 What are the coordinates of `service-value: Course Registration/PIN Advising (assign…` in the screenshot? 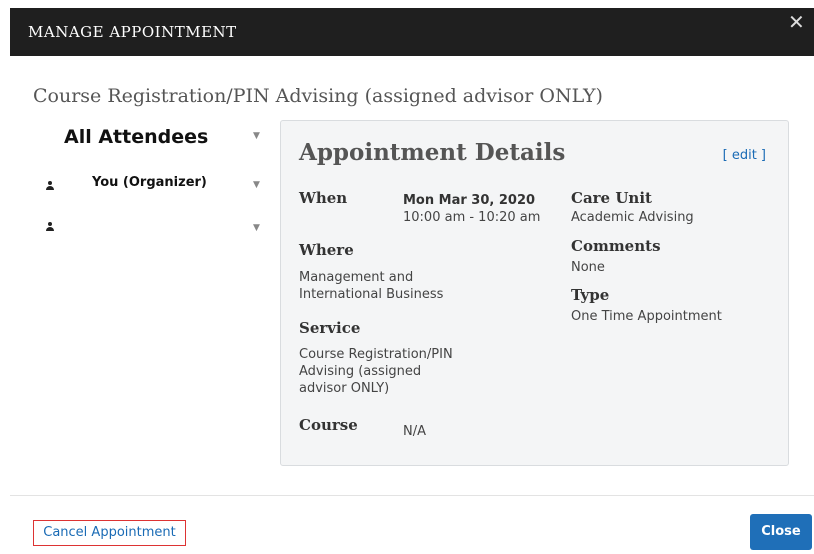 It's located at (376, 371).